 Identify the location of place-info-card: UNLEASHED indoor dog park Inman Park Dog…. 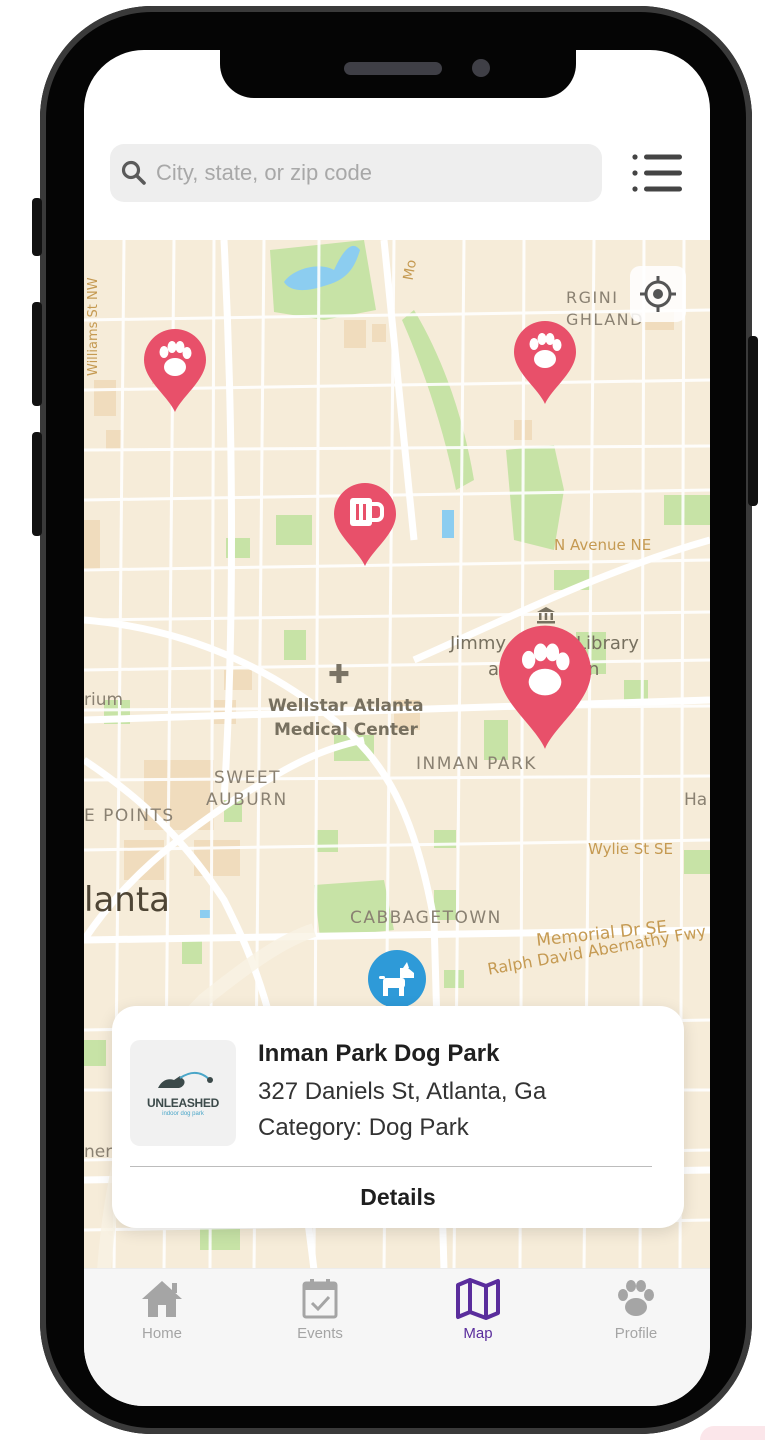
(398, 1117).